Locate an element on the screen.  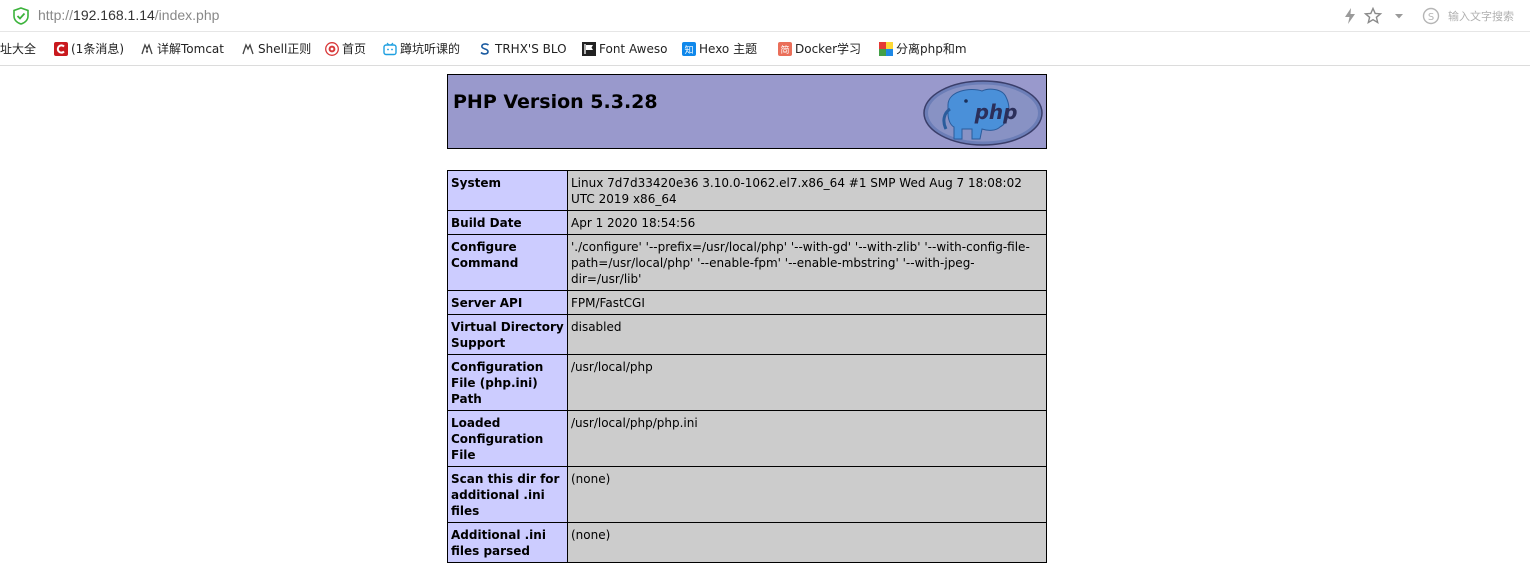
url-scheme: http:// is located at coordinates (56, 15).